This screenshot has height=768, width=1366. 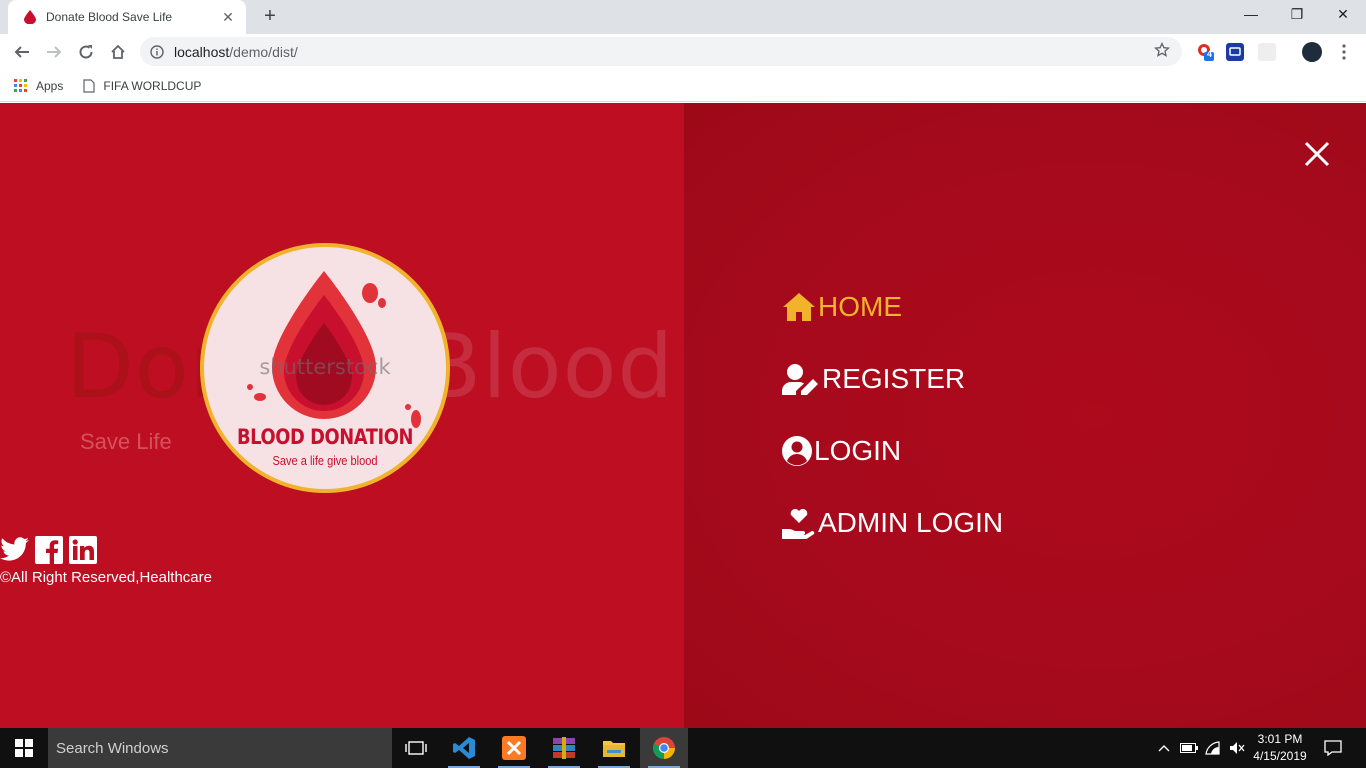 What do you see at coordinates (15, 550) in the screenshot?
I see `twitter-icon` at bounding box center [15, 550].